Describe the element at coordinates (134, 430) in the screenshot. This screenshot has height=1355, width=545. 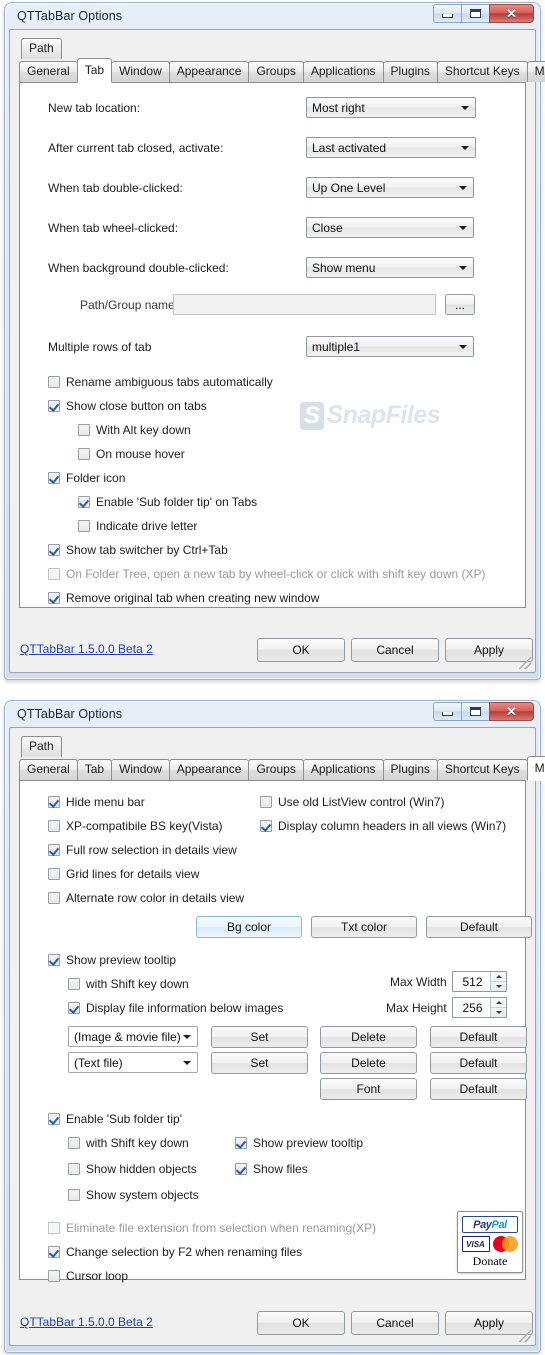
I see `checkbox-with-alt-key-down: With Alt key down` at that location.